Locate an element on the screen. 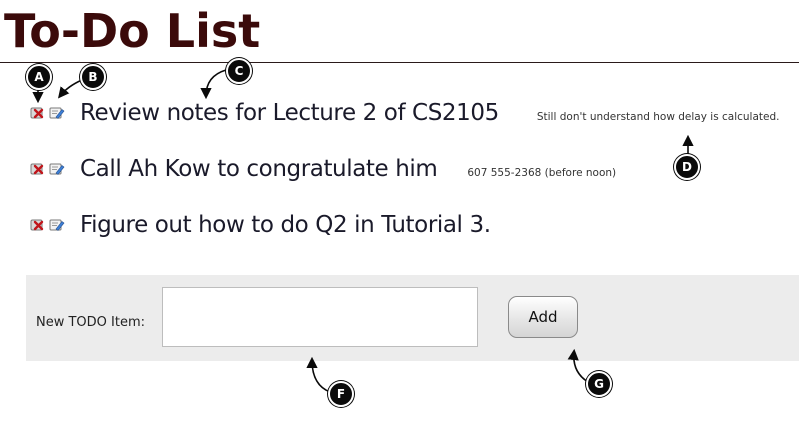 Image resolution: width=799 pixels, height=434 pixels. add-button: Add is located at coordinates (543, 317).